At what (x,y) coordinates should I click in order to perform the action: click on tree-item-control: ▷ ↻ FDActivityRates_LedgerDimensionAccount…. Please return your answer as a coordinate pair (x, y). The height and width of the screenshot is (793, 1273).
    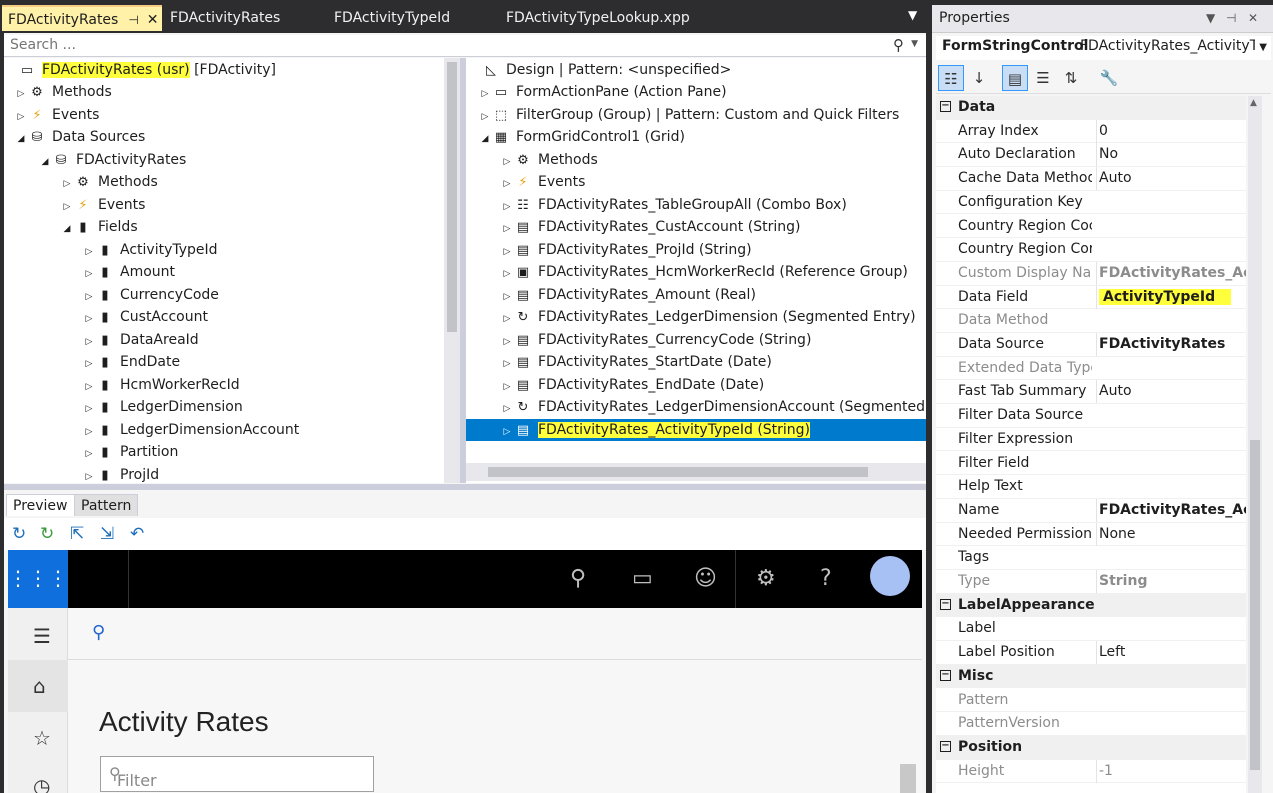
    Looking at the image, I should click on (712, 407).